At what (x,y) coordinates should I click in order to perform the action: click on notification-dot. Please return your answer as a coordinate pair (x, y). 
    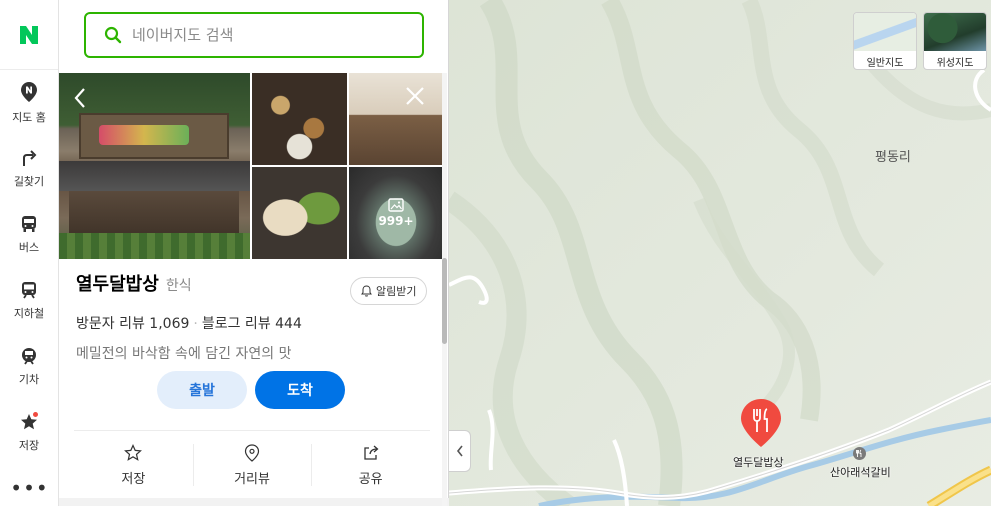
    Looking at the image, I should click on (35, 414).